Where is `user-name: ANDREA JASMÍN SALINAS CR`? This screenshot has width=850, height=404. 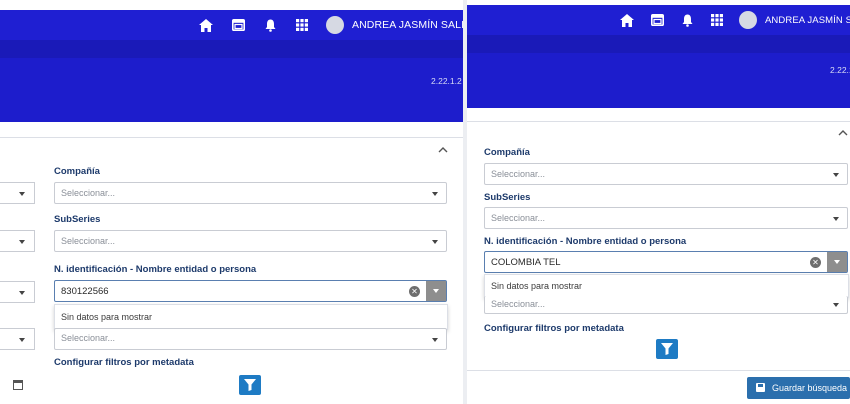 user-name: ANDREA JASMÍN SALINAS CR is located at coordinates (807, 20).